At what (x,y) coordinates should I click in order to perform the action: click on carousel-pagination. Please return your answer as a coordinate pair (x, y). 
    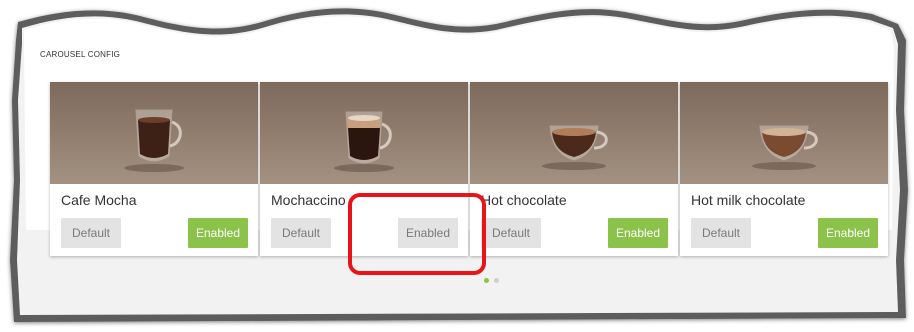
    Looking at the image, I should click on (494, 276).